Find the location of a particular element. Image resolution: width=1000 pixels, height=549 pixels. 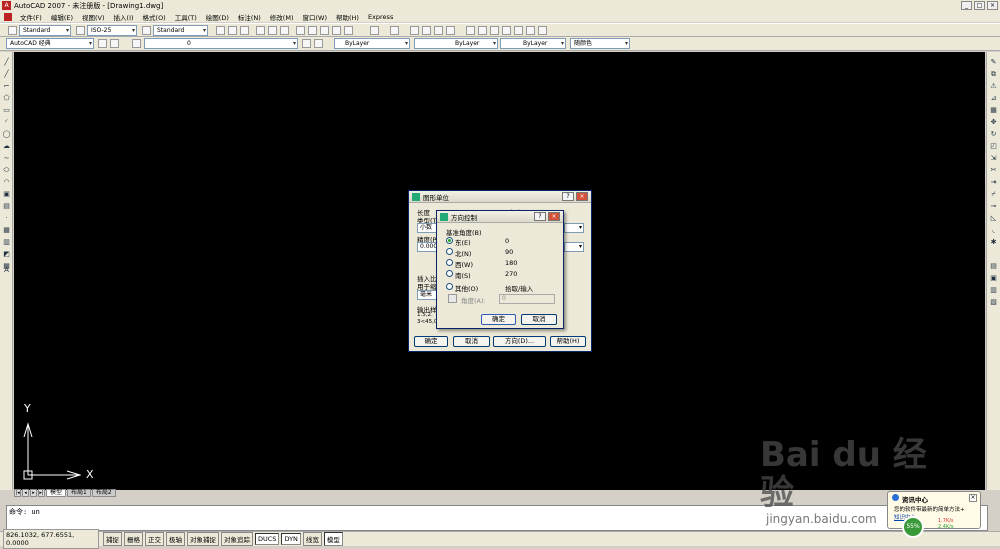

menu-insert: 插入(I) is located at coordinates (124, 17).